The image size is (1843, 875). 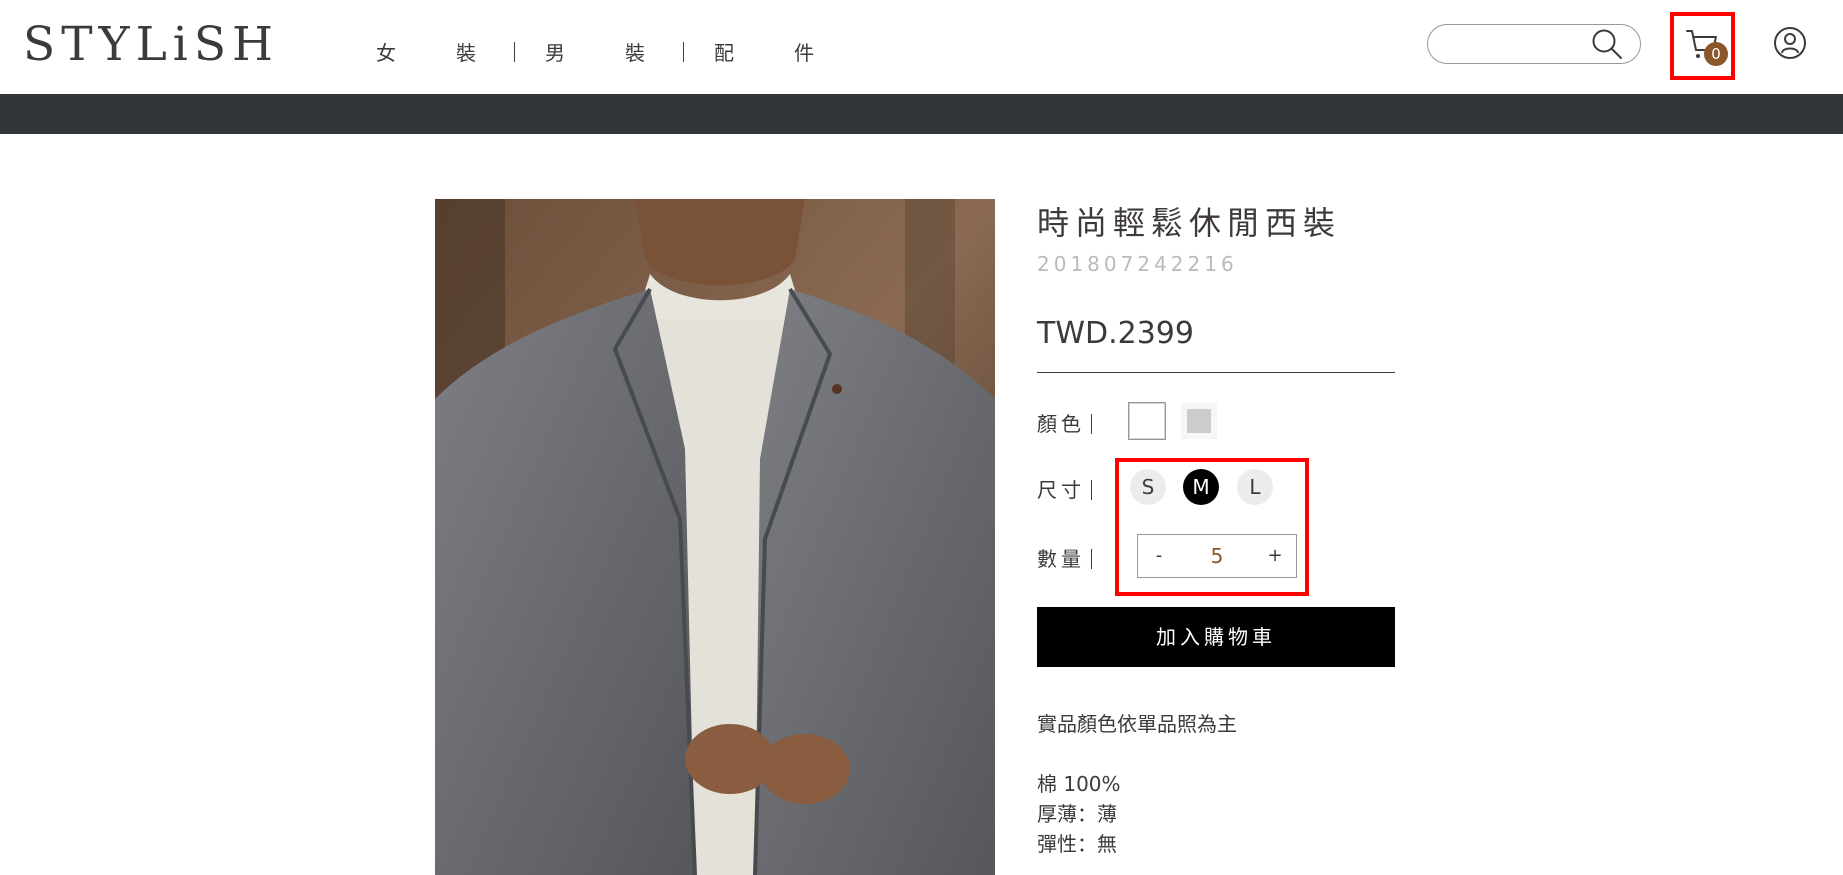 I want to click on quantity-label: 數量, so click(x=1064, y=557).